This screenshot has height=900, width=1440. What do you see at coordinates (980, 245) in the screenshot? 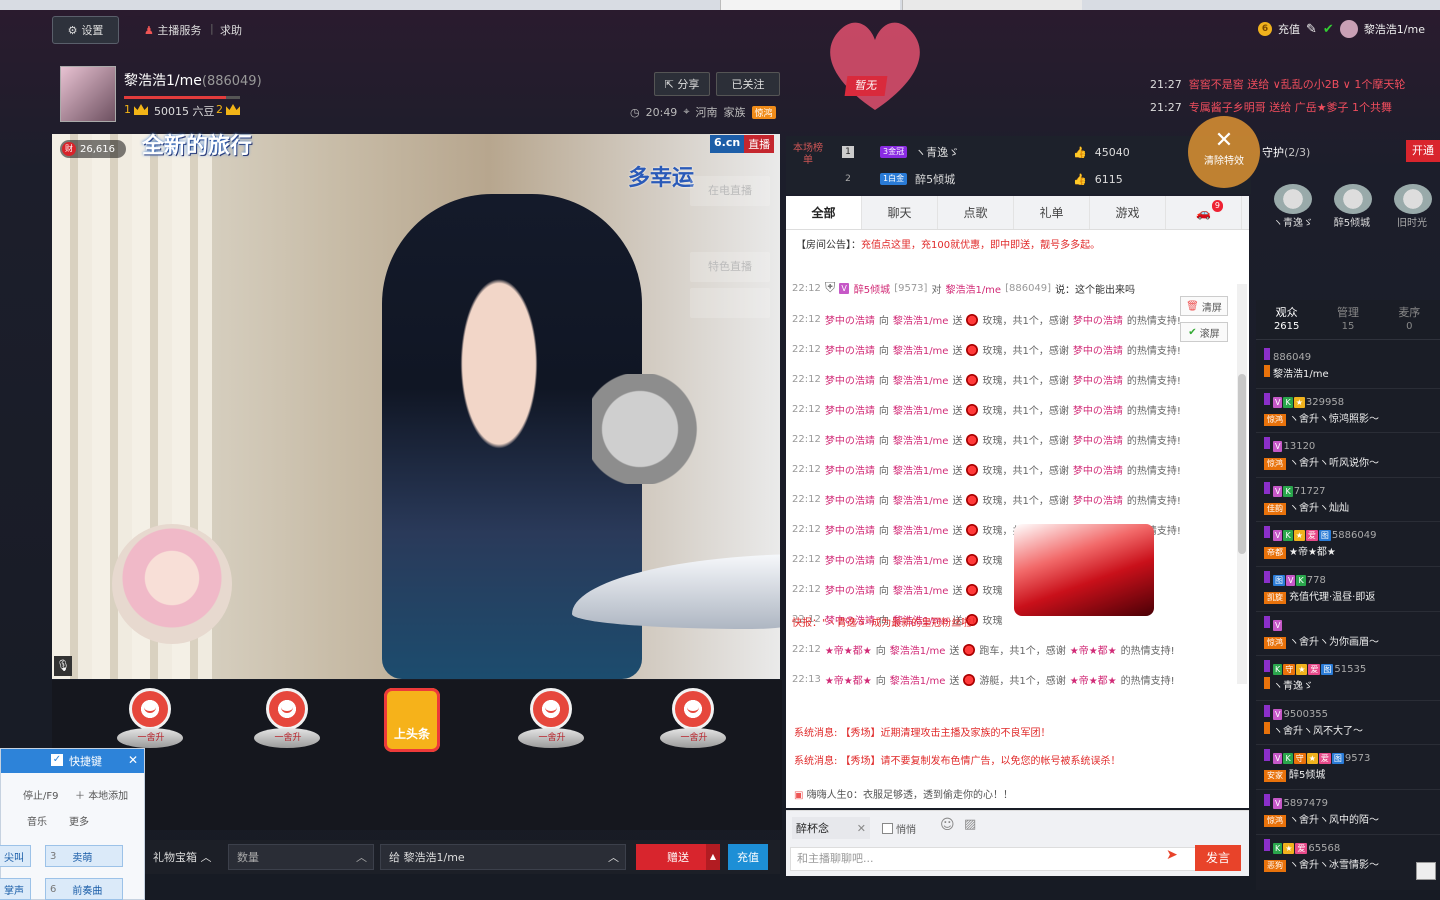
I see `notice-text: 充值点这里，充100就优惠，即中即送，靓号多多起。` at bounding box center [980, 245].